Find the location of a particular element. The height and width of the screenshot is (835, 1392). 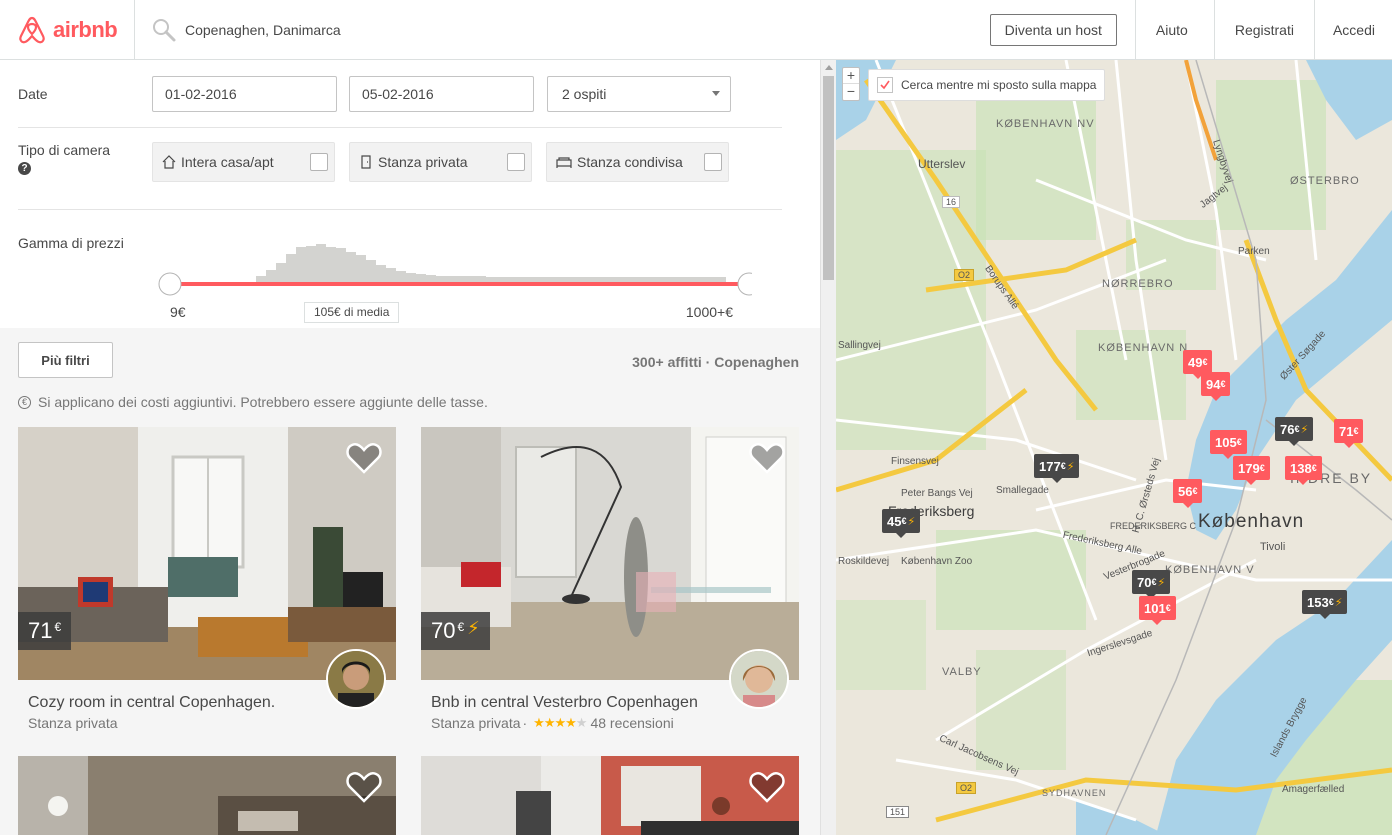

map-price-marker: 71 € is located at coordinates (1349, 433).